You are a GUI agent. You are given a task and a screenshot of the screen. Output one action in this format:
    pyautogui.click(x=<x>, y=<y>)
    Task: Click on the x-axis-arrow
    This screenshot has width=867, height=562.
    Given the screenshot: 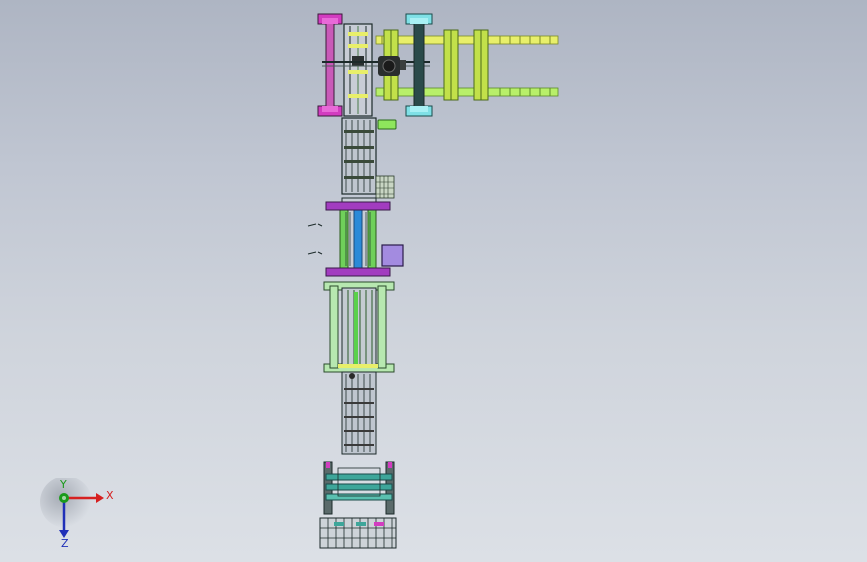 What is the action you would take?
    pyautogui.click(x=100, y=498)
    